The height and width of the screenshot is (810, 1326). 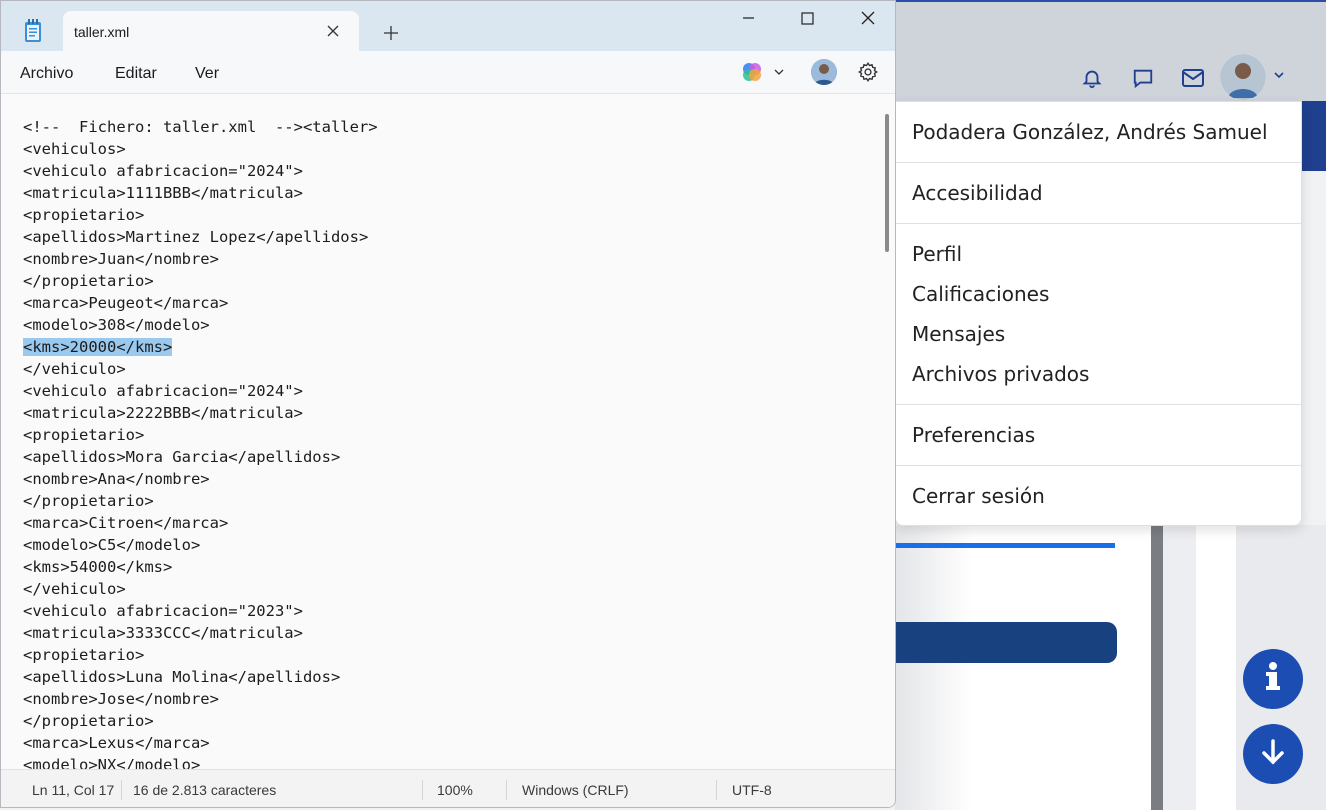 What do you see at coordinates (868, 72) in the screenshot?
I see `gear-icon` at bounding box center [868, 72].